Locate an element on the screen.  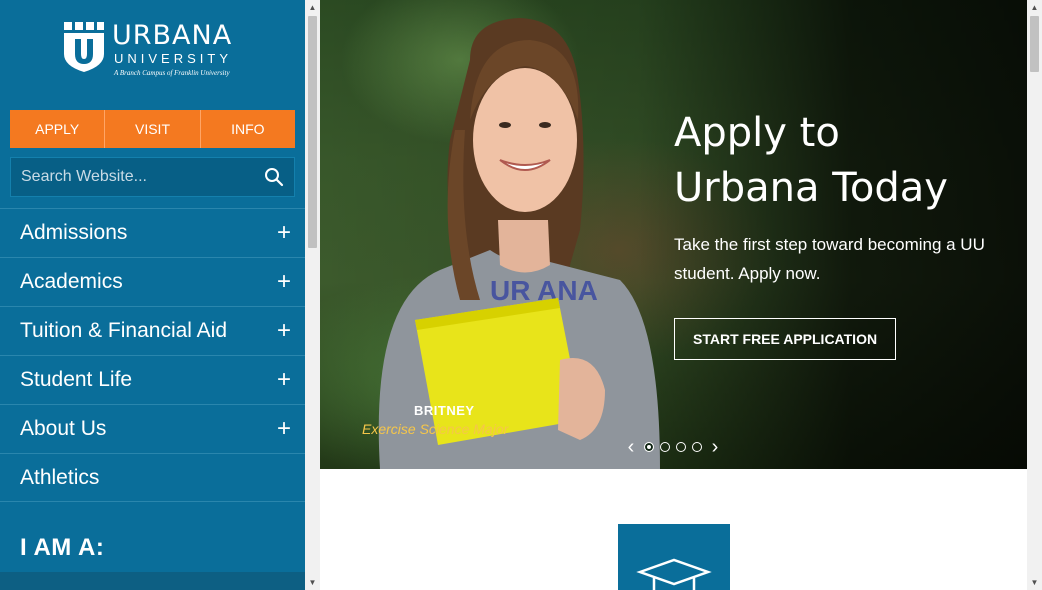
search-button is located at coordinates (274, 177).